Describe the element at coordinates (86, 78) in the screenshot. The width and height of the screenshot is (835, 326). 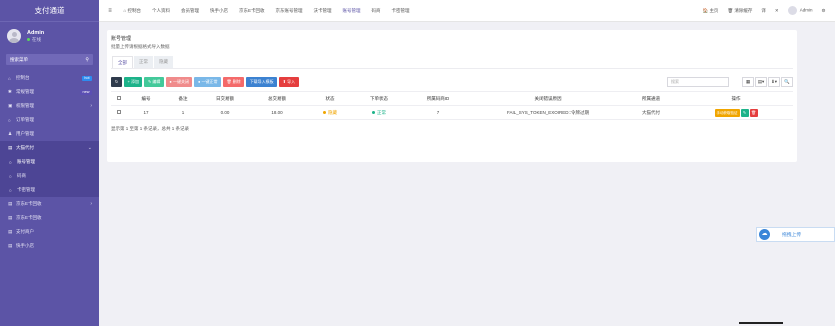
I see `hot-badge: hot` at that location.